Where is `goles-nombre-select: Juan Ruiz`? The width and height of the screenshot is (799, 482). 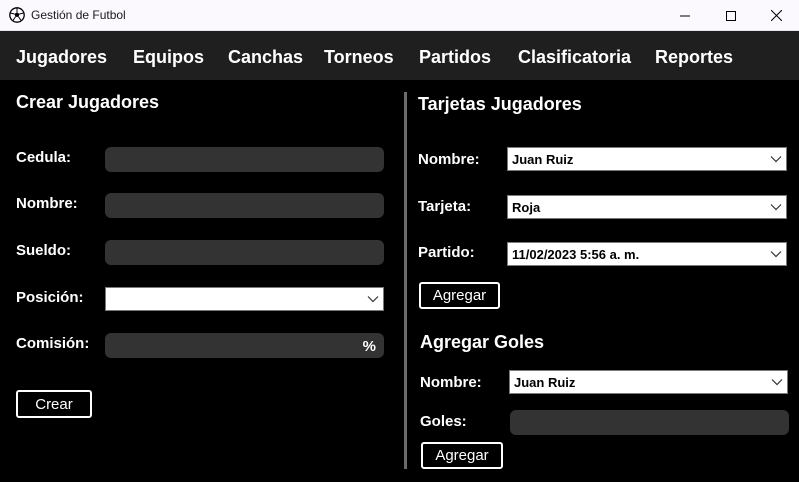
goles-nombre-select: Juan Ruiz is located at coordinates (648, 382).